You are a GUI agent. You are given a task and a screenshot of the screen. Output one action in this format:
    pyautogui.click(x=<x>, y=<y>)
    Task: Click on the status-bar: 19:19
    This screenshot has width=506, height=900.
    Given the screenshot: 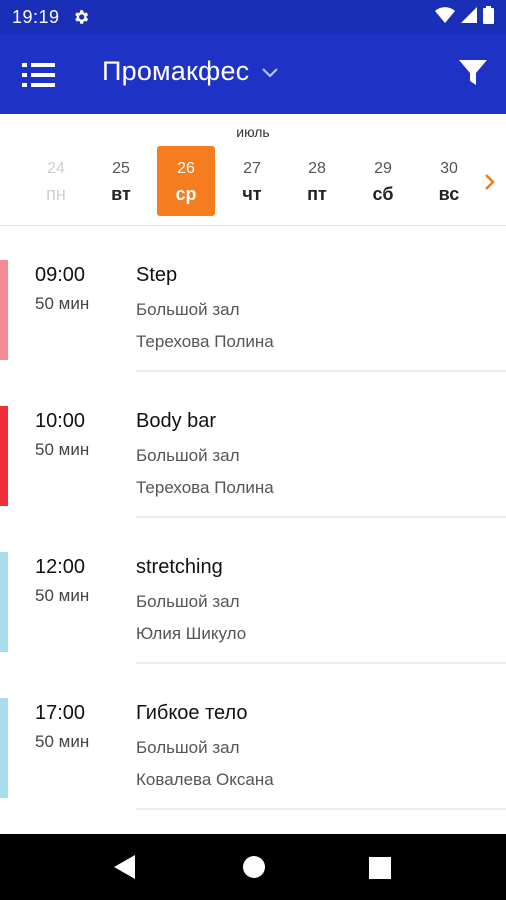 What is the action you would take?
    pyautogui.click(x=253, y=17)
    